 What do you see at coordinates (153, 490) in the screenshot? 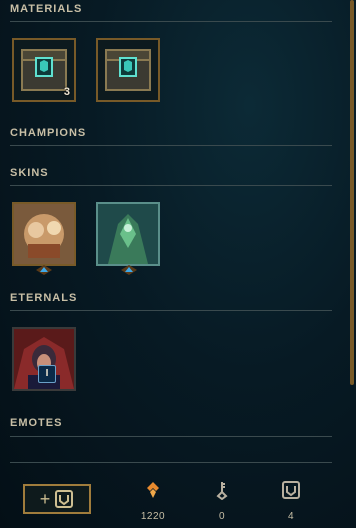
I see `orange-essence-icon` at bounding box center [153, 490].